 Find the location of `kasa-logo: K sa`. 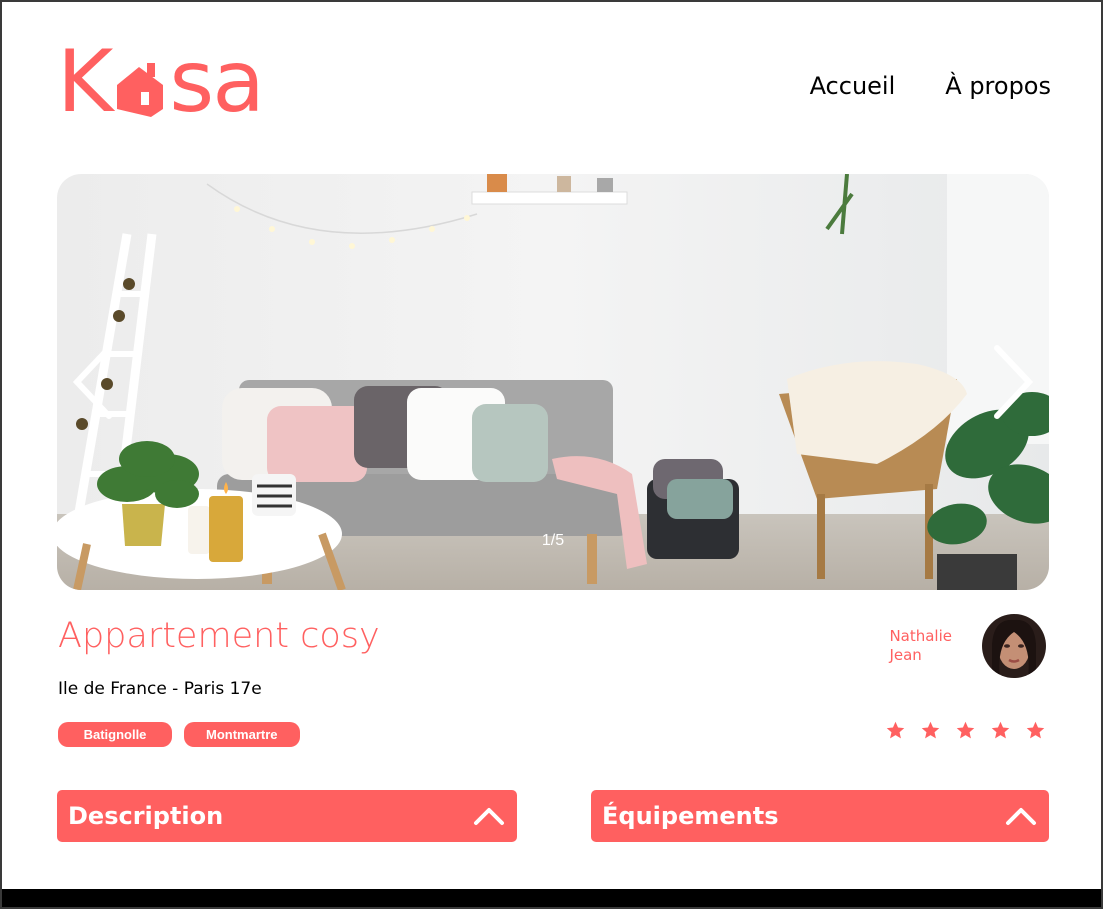

kasa-logo: K sa is located at coordinates (161, 82).